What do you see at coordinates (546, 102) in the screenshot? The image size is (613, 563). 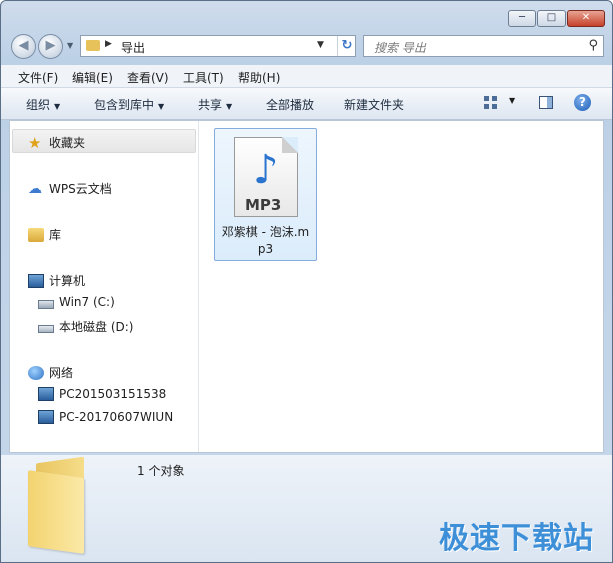 I see `preview-pane-icon` at bounding box center [546, 102].